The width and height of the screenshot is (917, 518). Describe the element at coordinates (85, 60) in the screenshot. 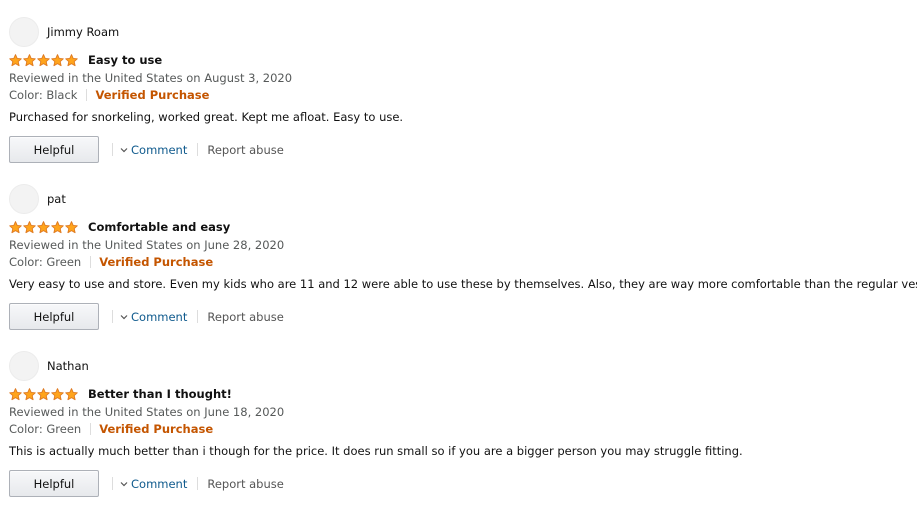

I see `review-title-row: Easy to use` at that location.